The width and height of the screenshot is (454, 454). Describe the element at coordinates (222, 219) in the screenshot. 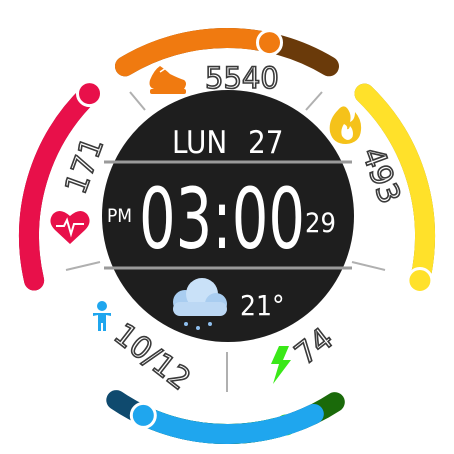

I see `time-label: 03:00` at that location.